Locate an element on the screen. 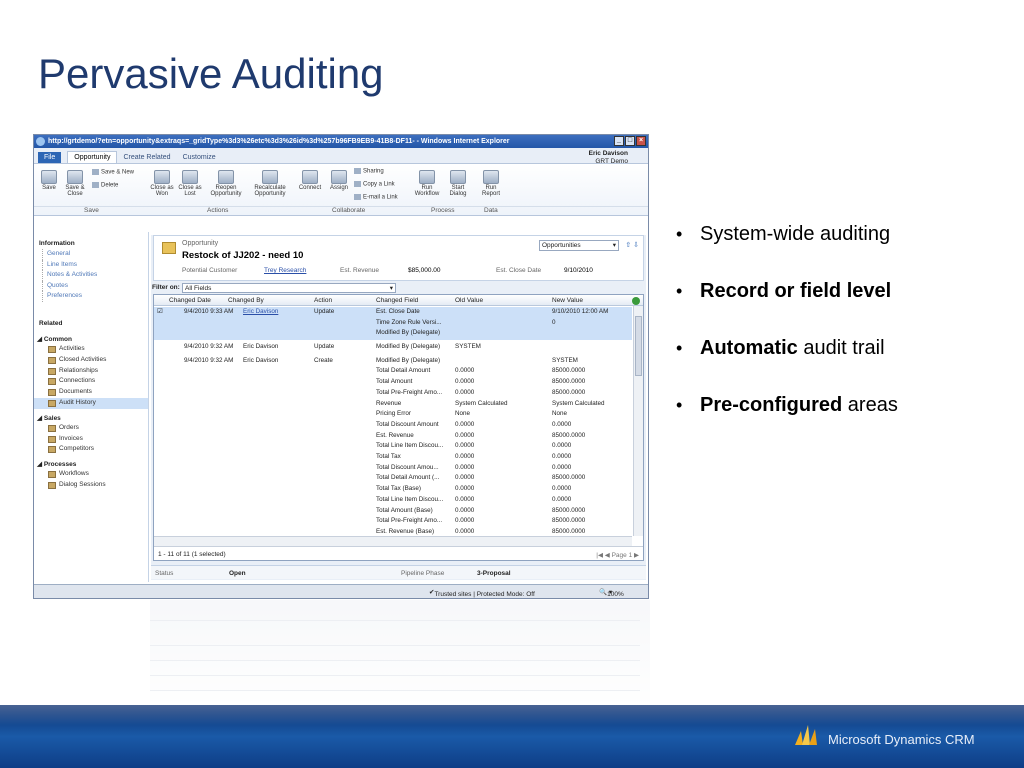  cell-changed-field: Est. Revenue is located at coordinates (395, 435).